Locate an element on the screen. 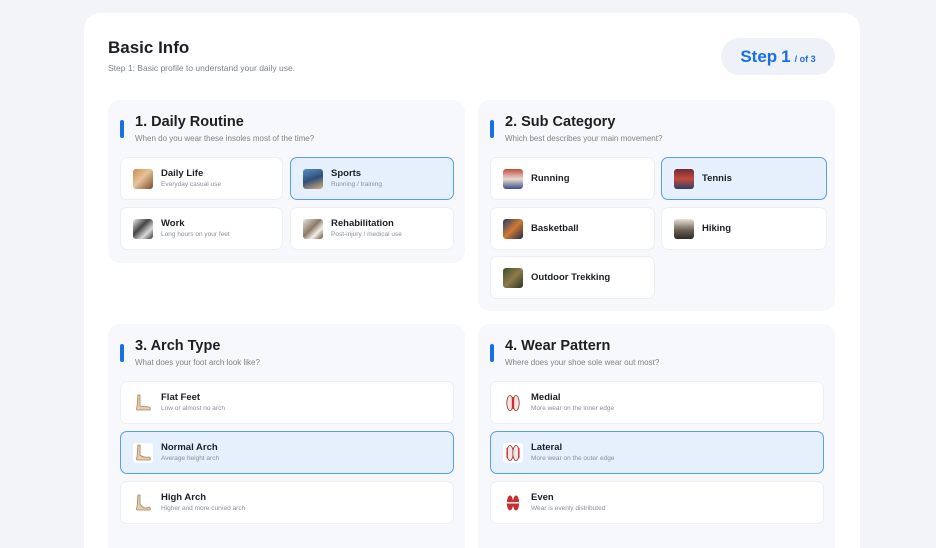 The width and height of the screenshot is (936, 548). section-title: 1. Daily Routine is located at coordinates (189, 122).